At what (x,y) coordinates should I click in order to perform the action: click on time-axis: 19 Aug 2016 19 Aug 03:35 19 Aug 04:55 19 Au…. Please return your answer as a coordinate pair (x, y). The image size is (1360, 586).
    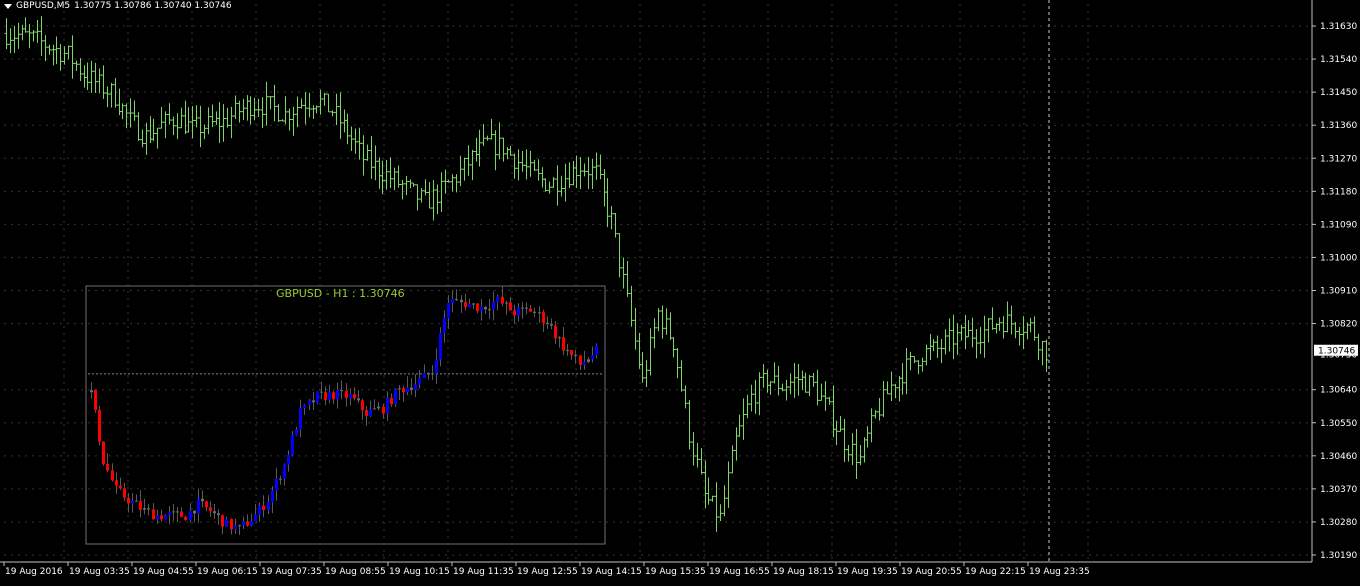
    Looking at the image, I should click on (546, 569).